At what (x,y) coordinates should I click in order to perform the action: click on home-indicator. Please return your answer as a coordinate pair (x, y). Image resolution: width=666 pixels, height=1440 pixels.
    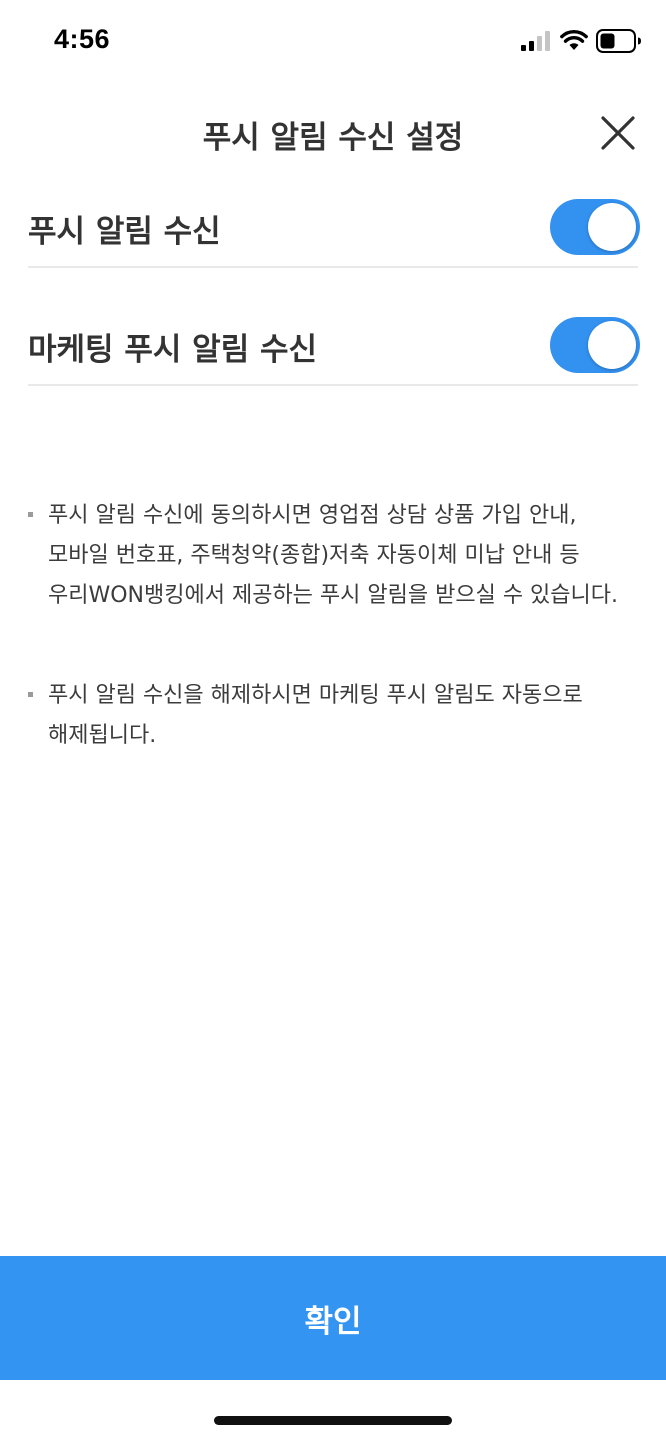
    Looking at the image, I should click on (333, 1420).